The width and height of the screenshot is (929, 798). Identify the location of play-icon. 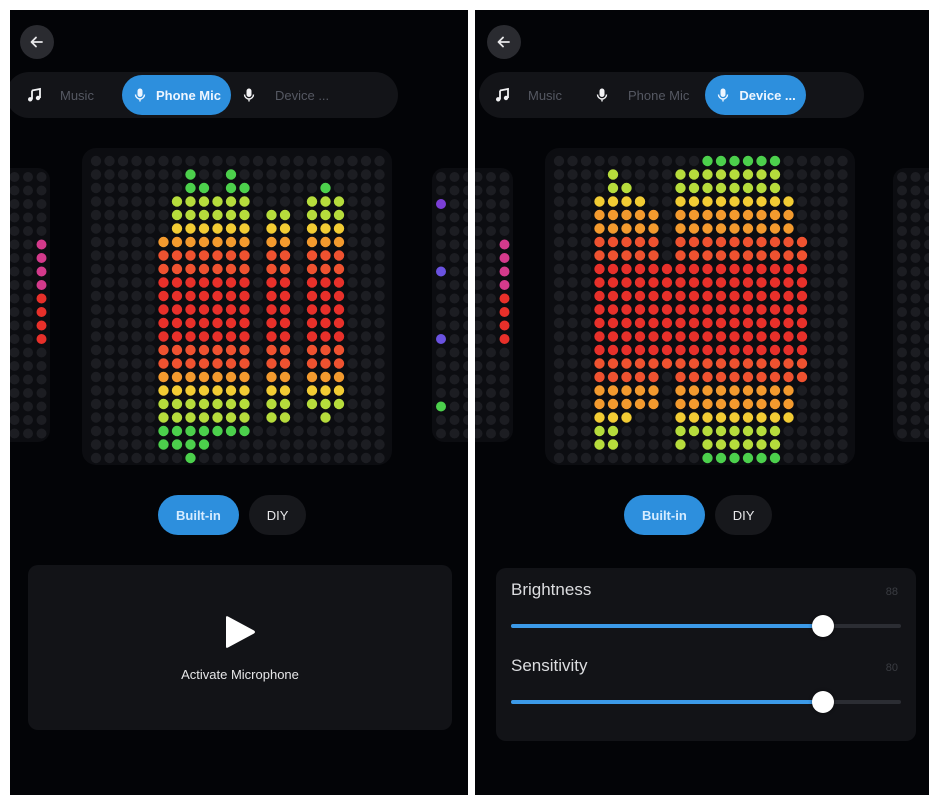
(240, 632).